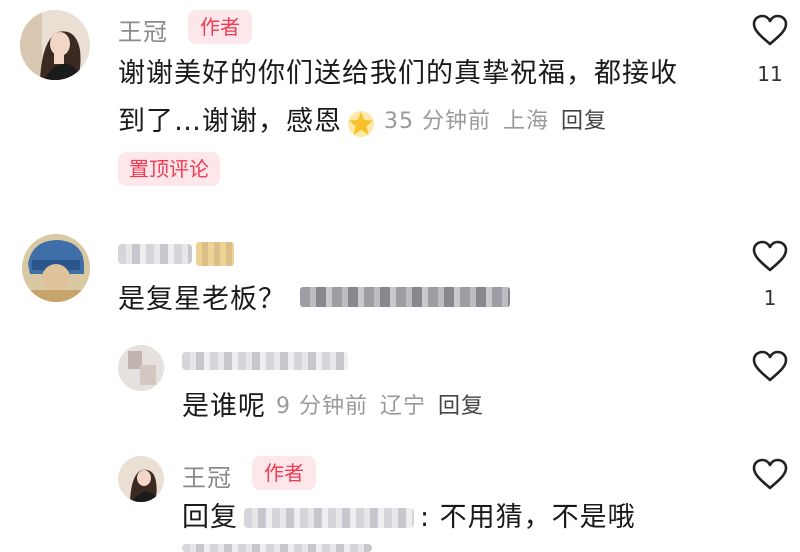 This screenshot has width=800, height=552. Describe the element at coordinates (143, 29) in the screenshot. I see `comment-username: 王冠` at that location.